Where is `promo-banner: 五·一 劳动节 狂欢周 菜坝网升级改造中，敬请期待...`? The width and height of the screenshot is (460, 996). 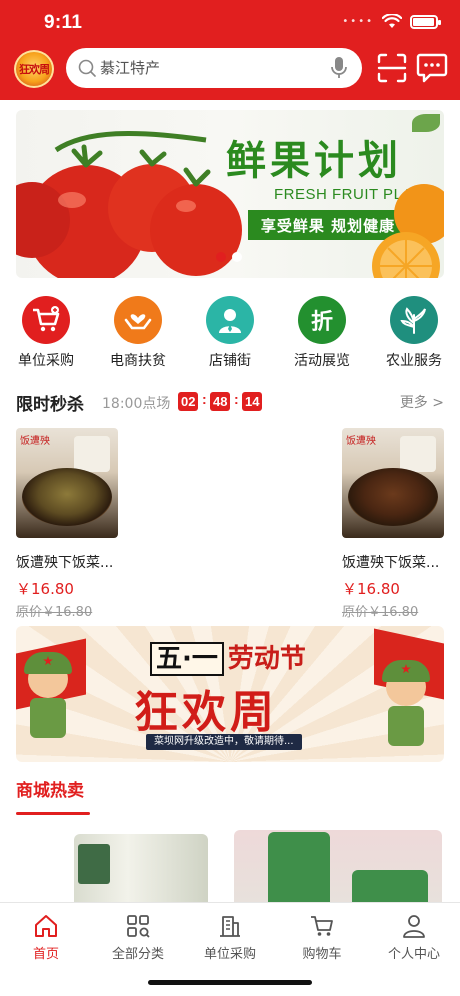
promo-banner: 五·一 劳动节 狂欢周 菜坝网升级改造中，敬请期待... is located at coordinates (230, 694).